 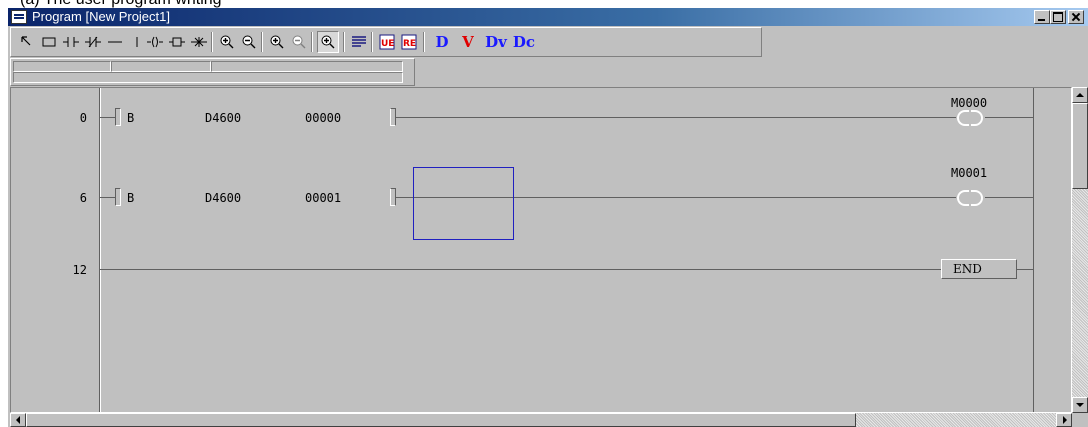 I want to click on coil-label: M0000, so click(x=969, y=103).